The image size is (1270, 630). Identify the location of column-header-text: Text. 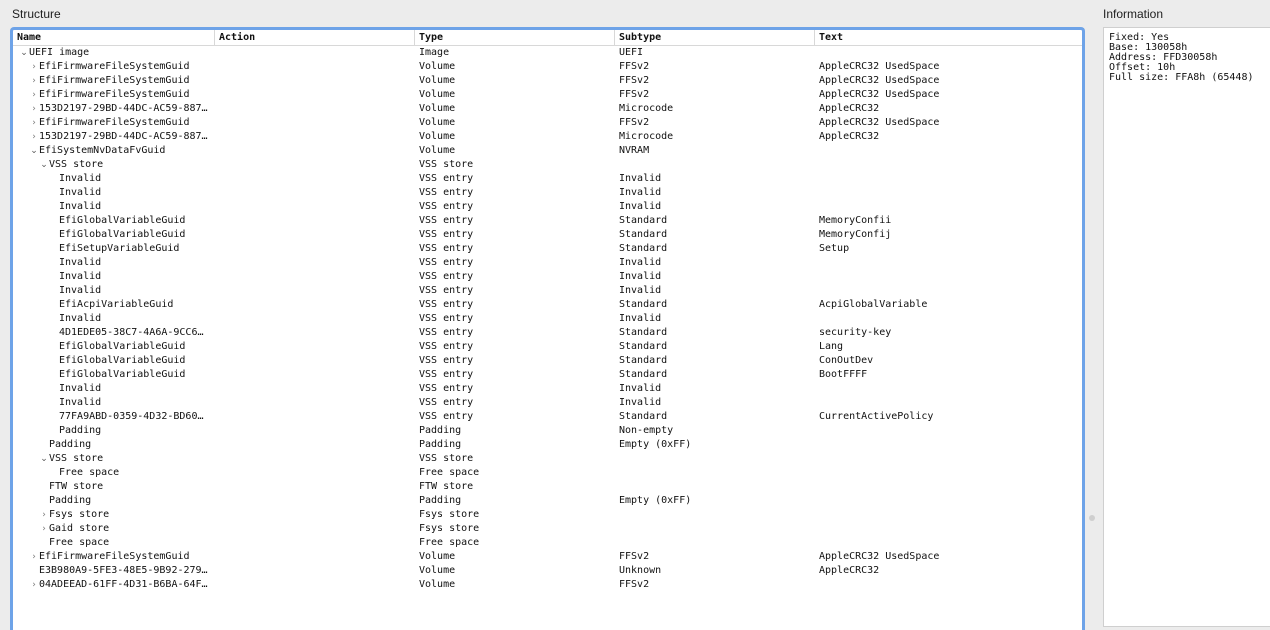
(948, 37).